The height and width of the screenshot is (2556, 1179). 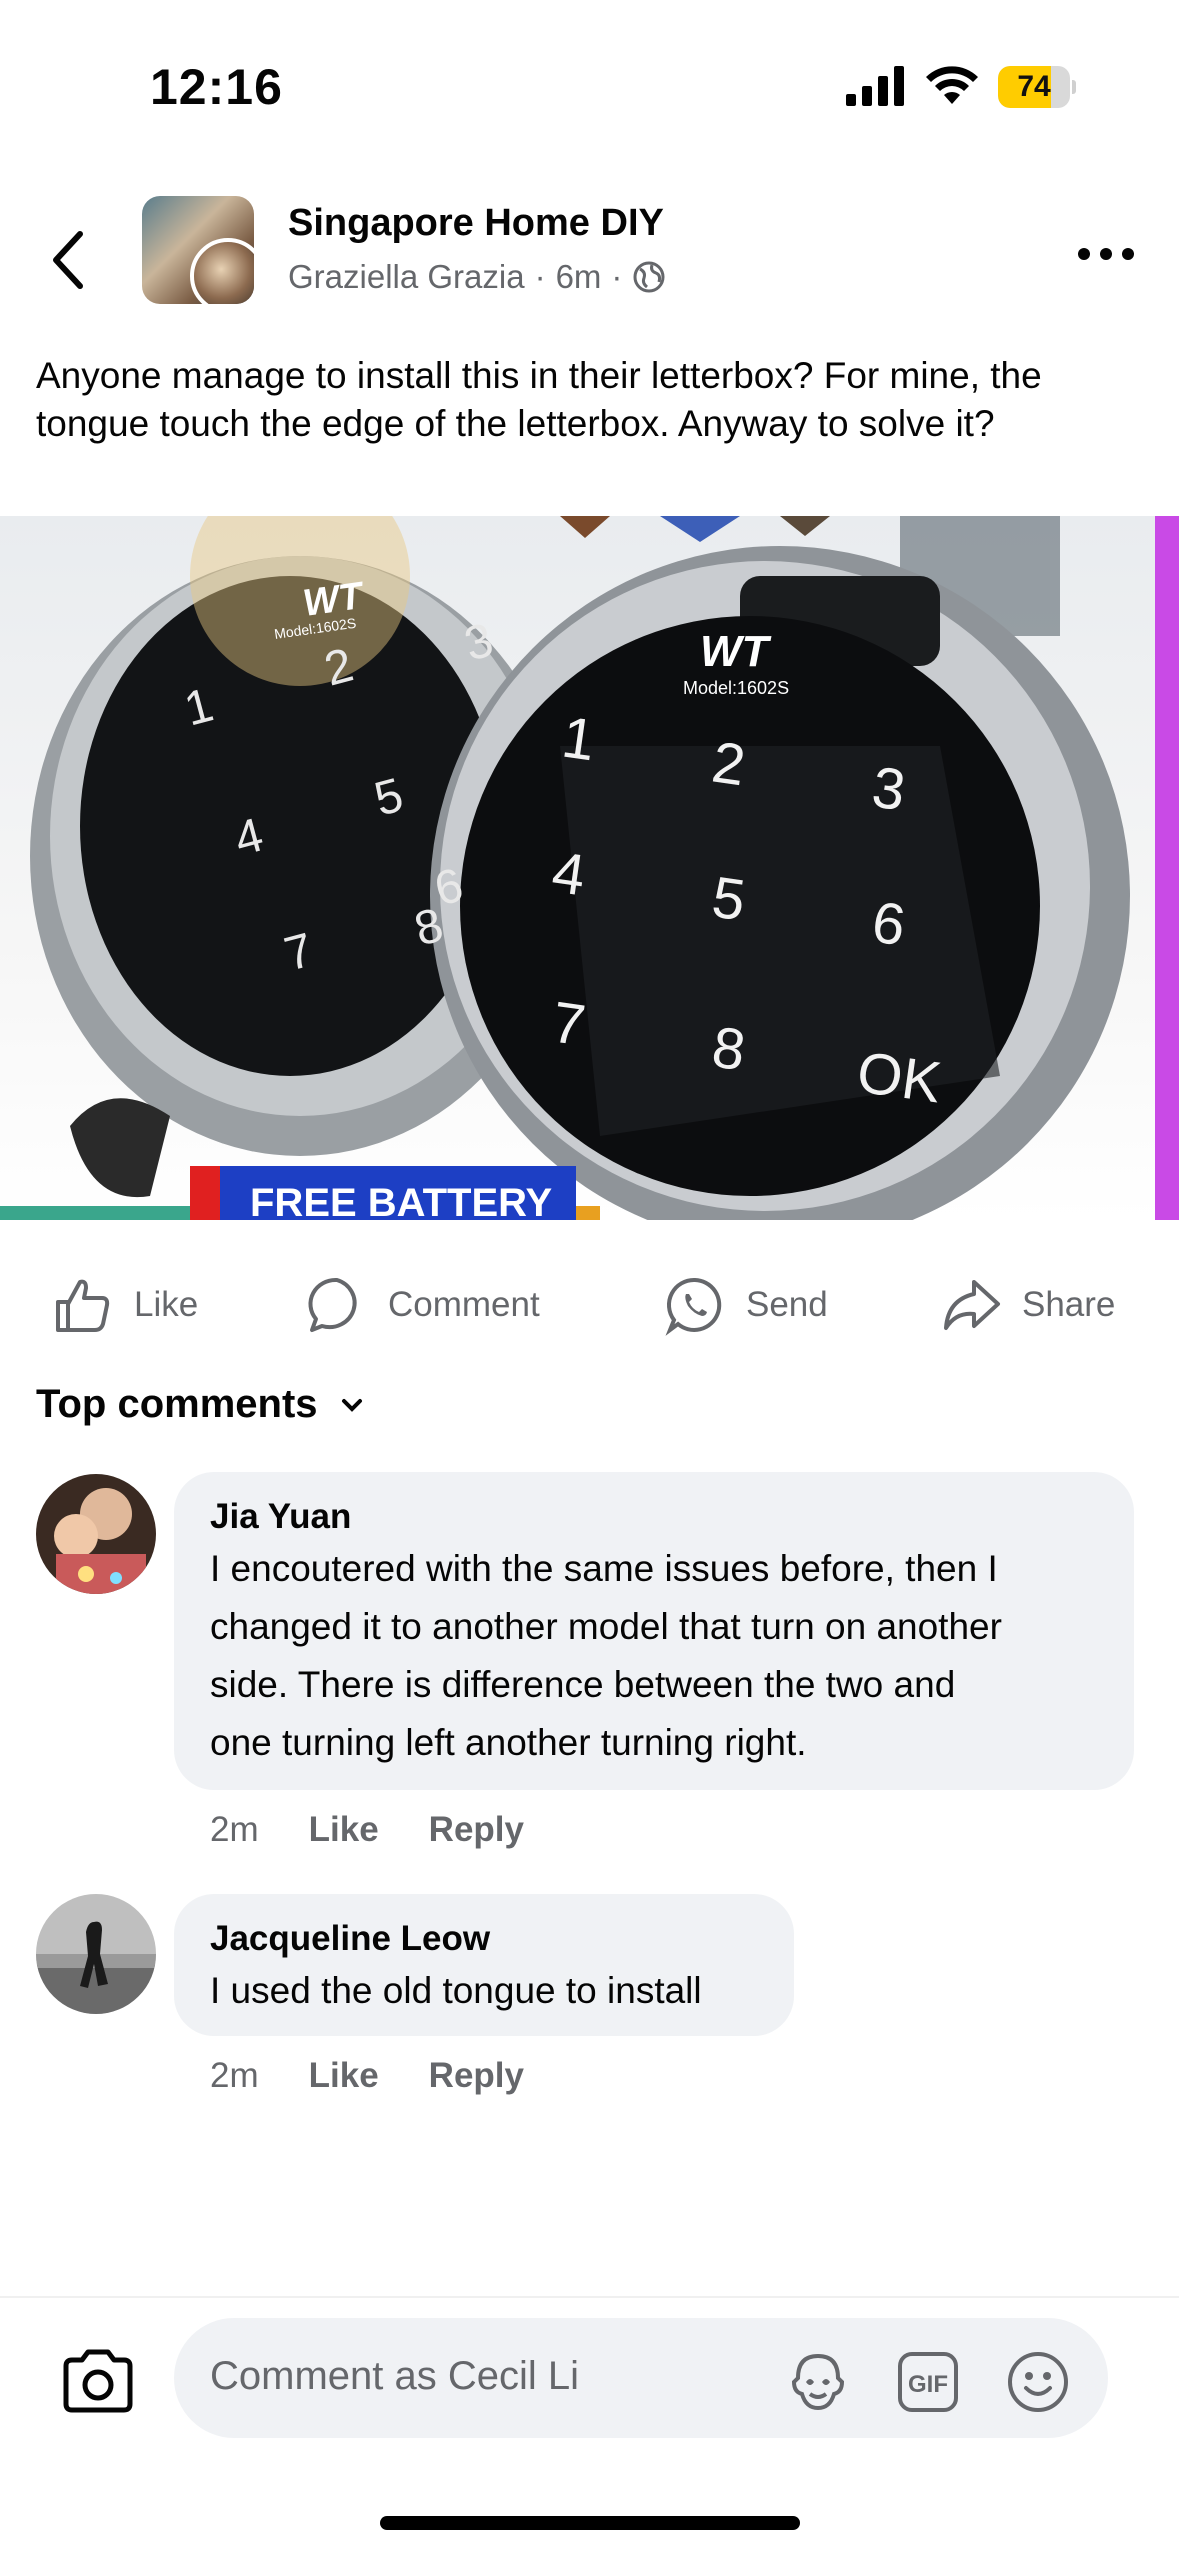 What do you see at coordinates (590, 2523) in the screenshot?
I see `home-indicator` at bounding box center [590, 2523].